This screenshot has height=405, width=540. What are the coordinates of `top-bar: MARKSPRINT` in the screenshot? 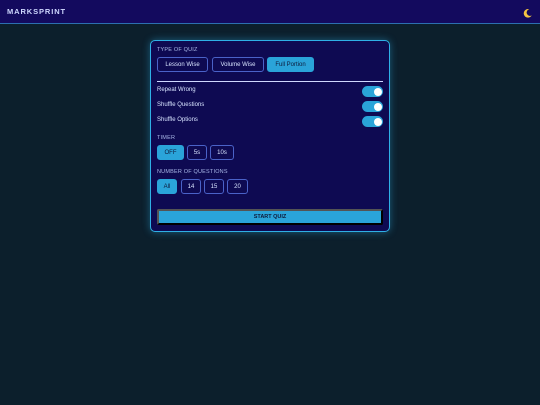 It's located at (270, 12).